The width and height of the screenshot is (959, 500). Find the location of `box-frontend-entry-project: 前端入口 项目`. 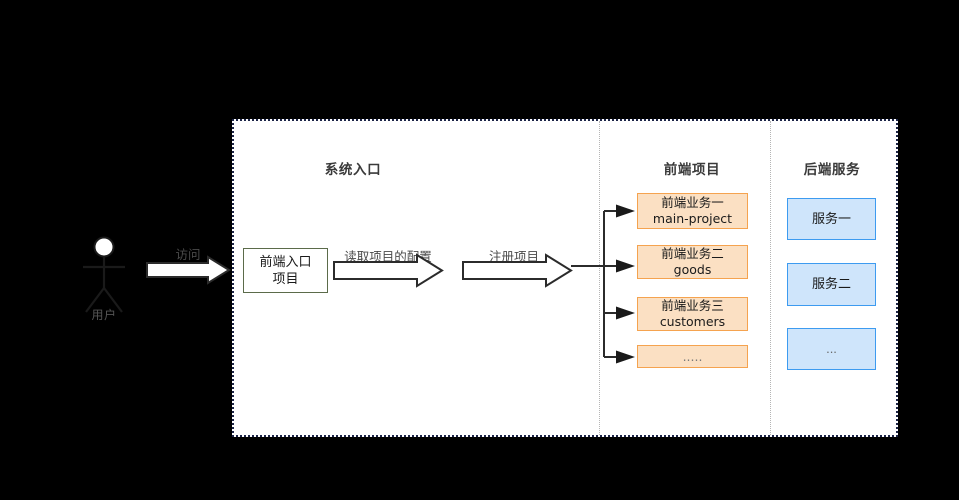

box-frontend-entry-project: 前端入口 项目 is located at coordinates (285, 270).